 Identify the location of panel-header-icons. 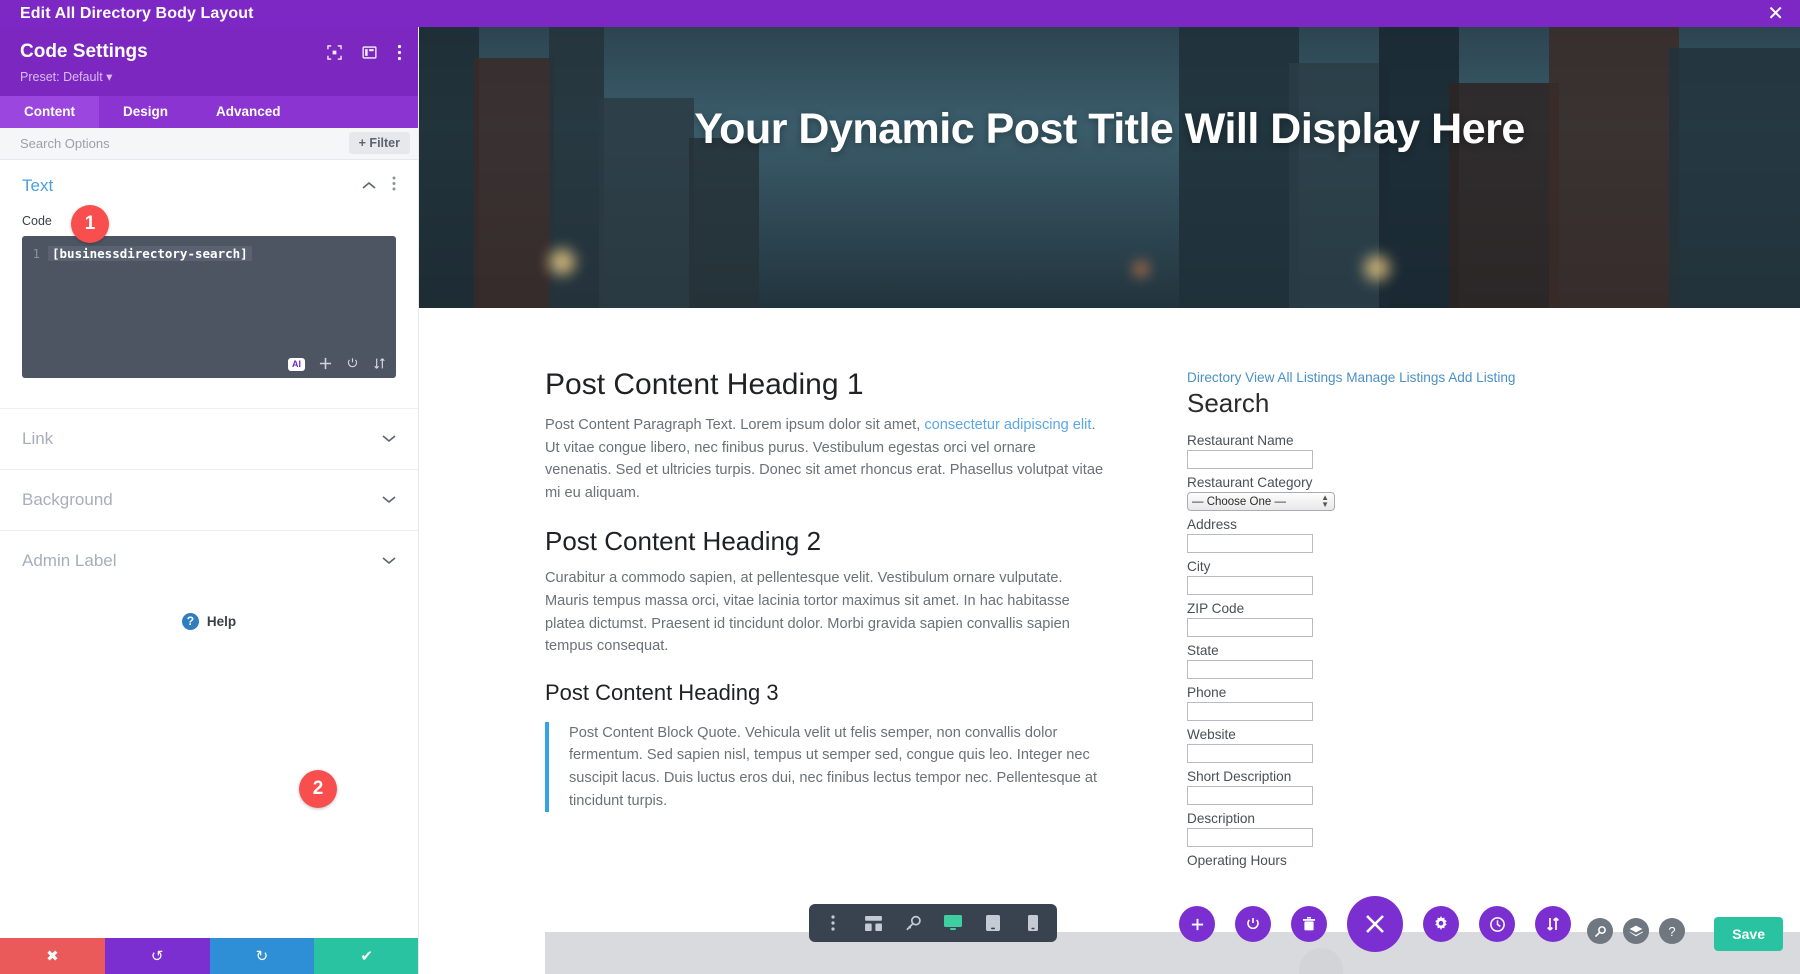
(364, 55).